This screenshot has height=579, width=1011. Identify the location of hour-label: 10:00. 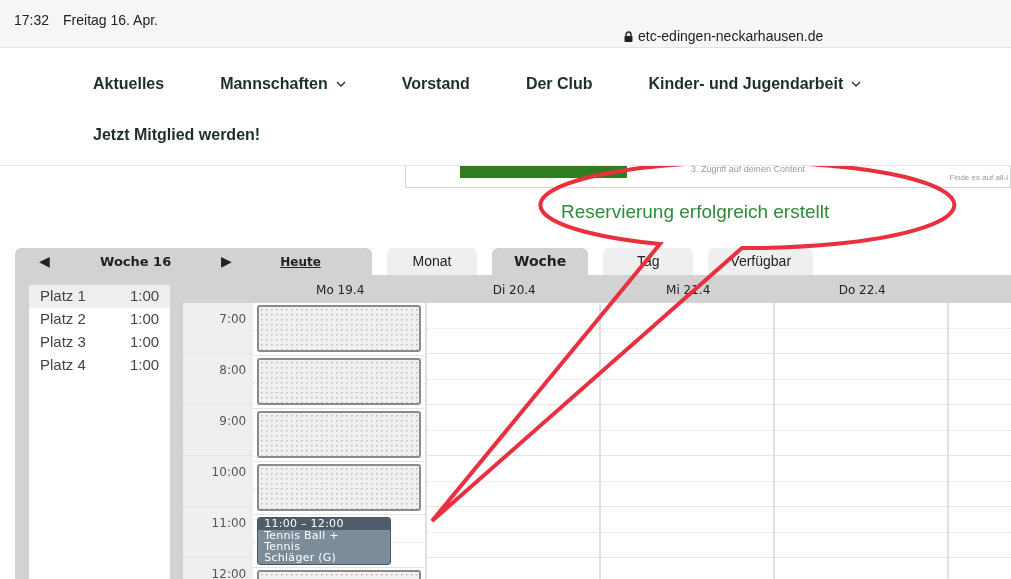
(229, 472).